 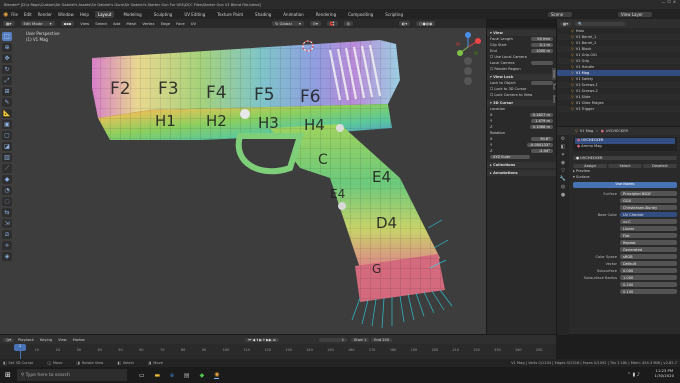 I want to click on scene-selector: Scene, so click(x=560, y=14).